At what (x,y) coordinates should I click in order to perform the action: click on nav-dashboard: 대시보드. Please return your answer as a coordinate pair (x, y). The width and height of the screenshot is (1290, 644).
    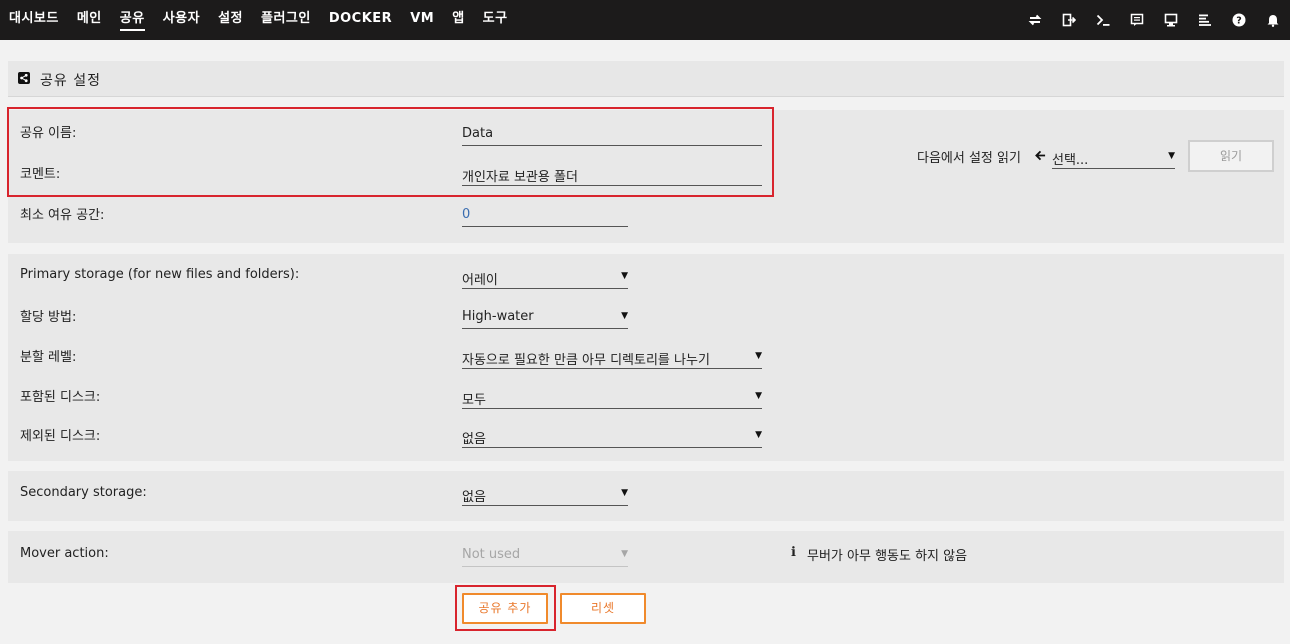
    Looking at the image, I should click on (34, 20).